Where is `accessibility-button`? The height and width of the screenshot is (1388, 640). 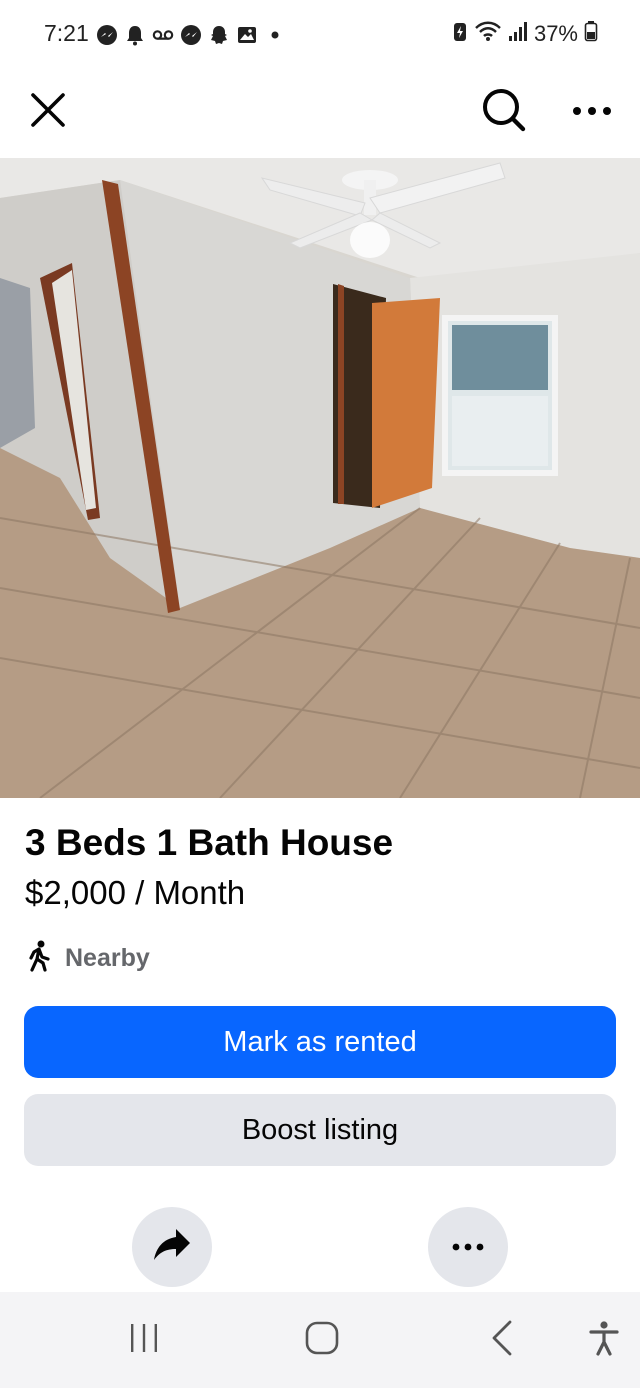 accessibility-button is located at coordinates (604, 1340).